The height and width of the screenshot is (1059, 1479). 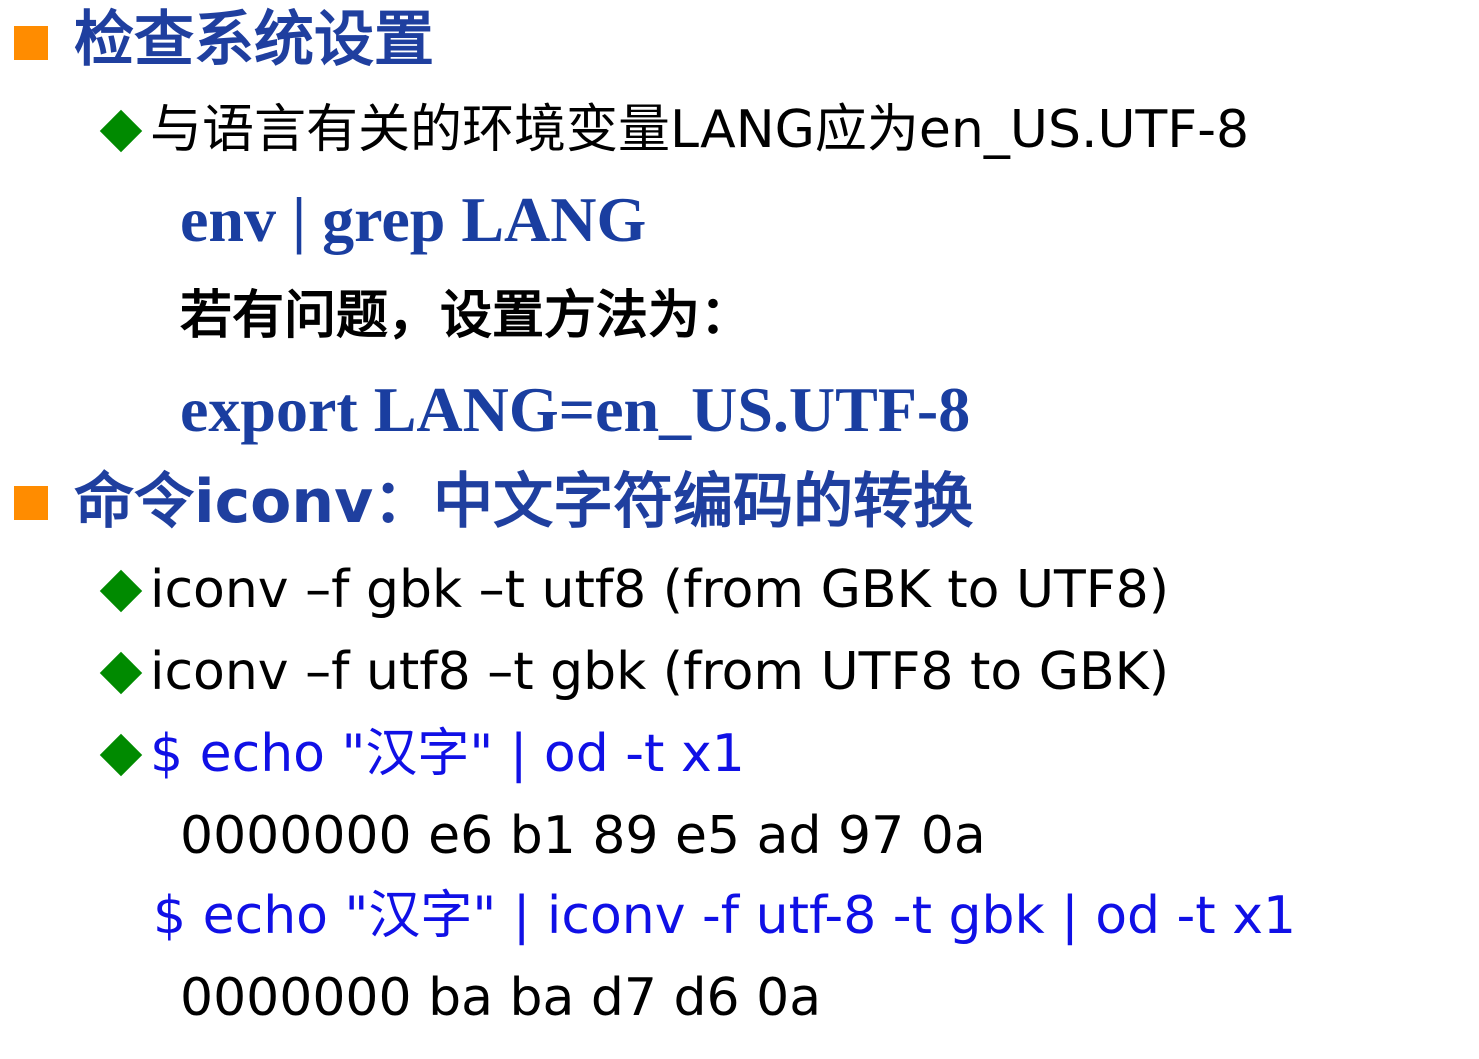 I want to click on section-title-iconv: 命令iconv：中文字符编码的转换, so click(x=524, y=502).